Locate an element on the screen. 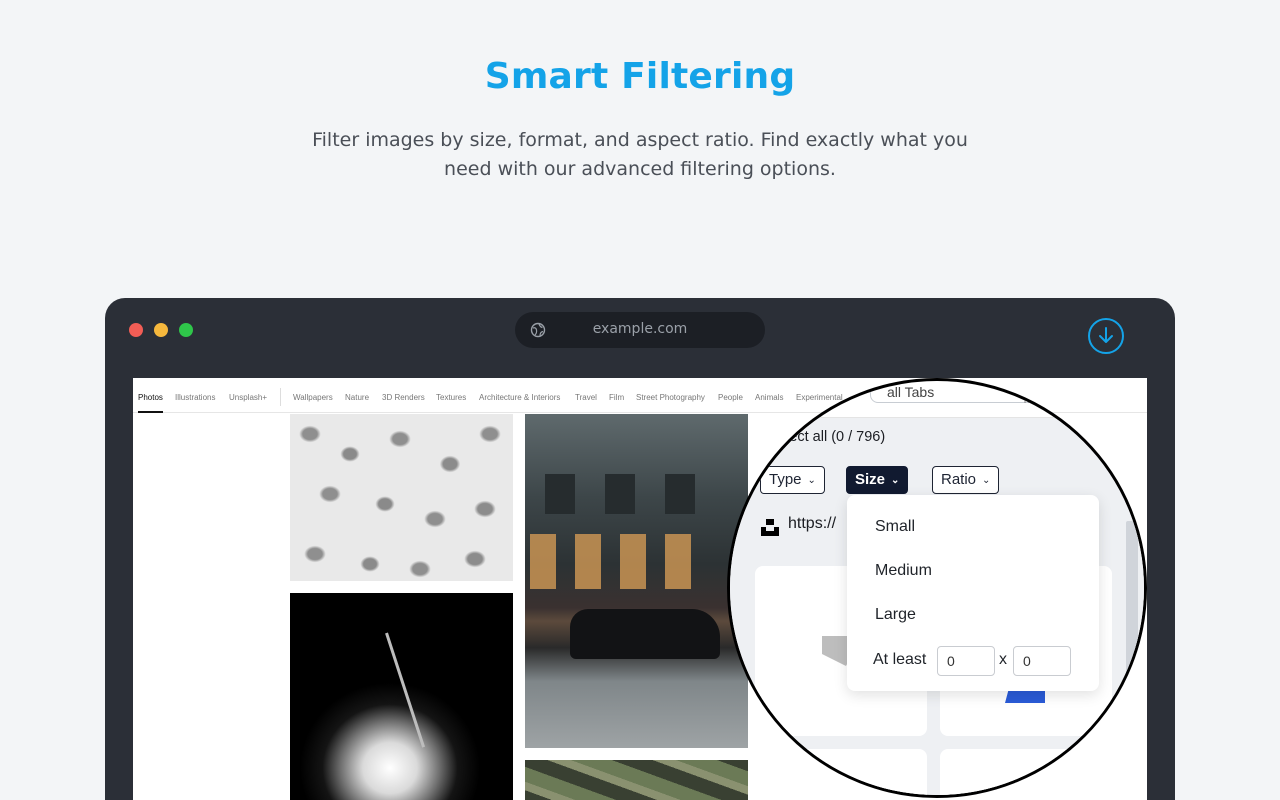 The width and height of the screenshot is (1280, 800). tab-street-photography: Street Photography is located at coordinates (670, 397).